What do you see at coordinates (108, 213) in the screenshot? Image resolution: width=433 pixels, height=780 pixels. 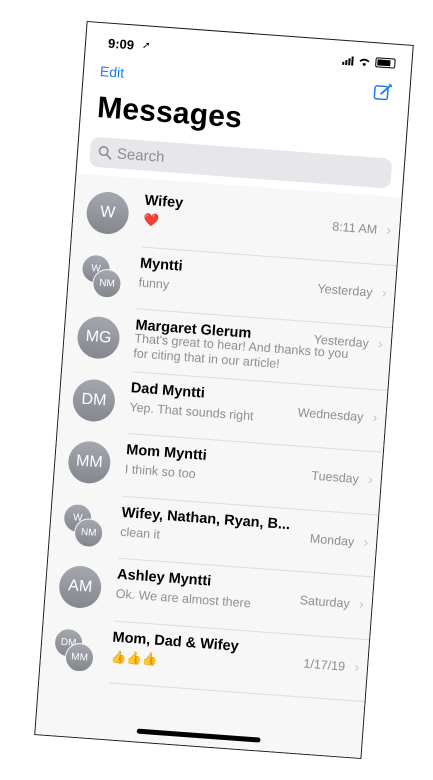 I see `avatar: W` at bounding box center [108, 213].